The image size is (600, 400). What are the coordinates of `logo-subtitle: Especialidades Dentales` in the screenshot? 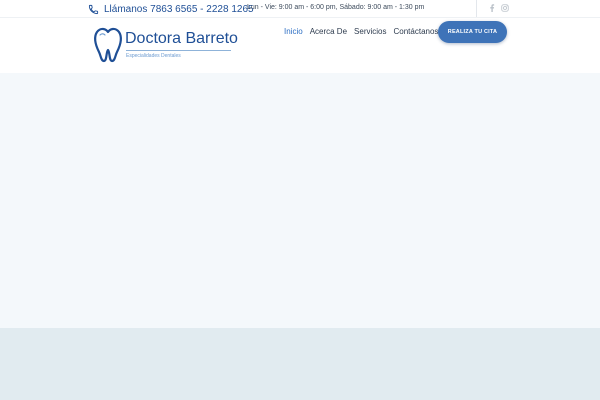 It's located at (153, 56).